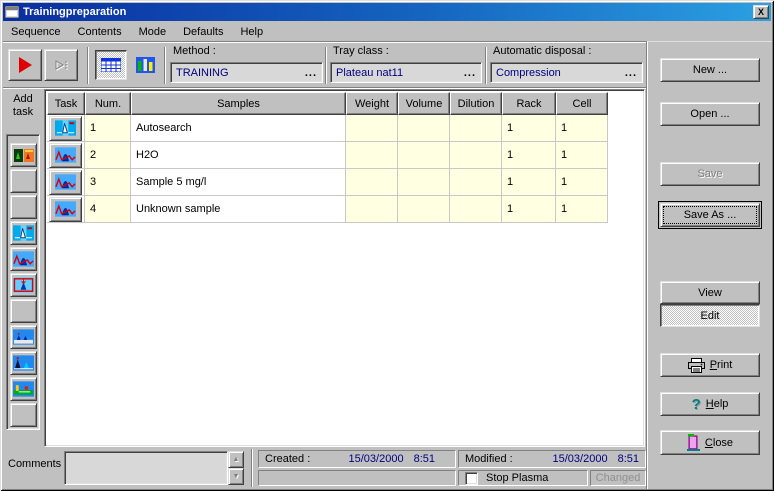  I want to click on start-sequence-button, so click(25, 65).